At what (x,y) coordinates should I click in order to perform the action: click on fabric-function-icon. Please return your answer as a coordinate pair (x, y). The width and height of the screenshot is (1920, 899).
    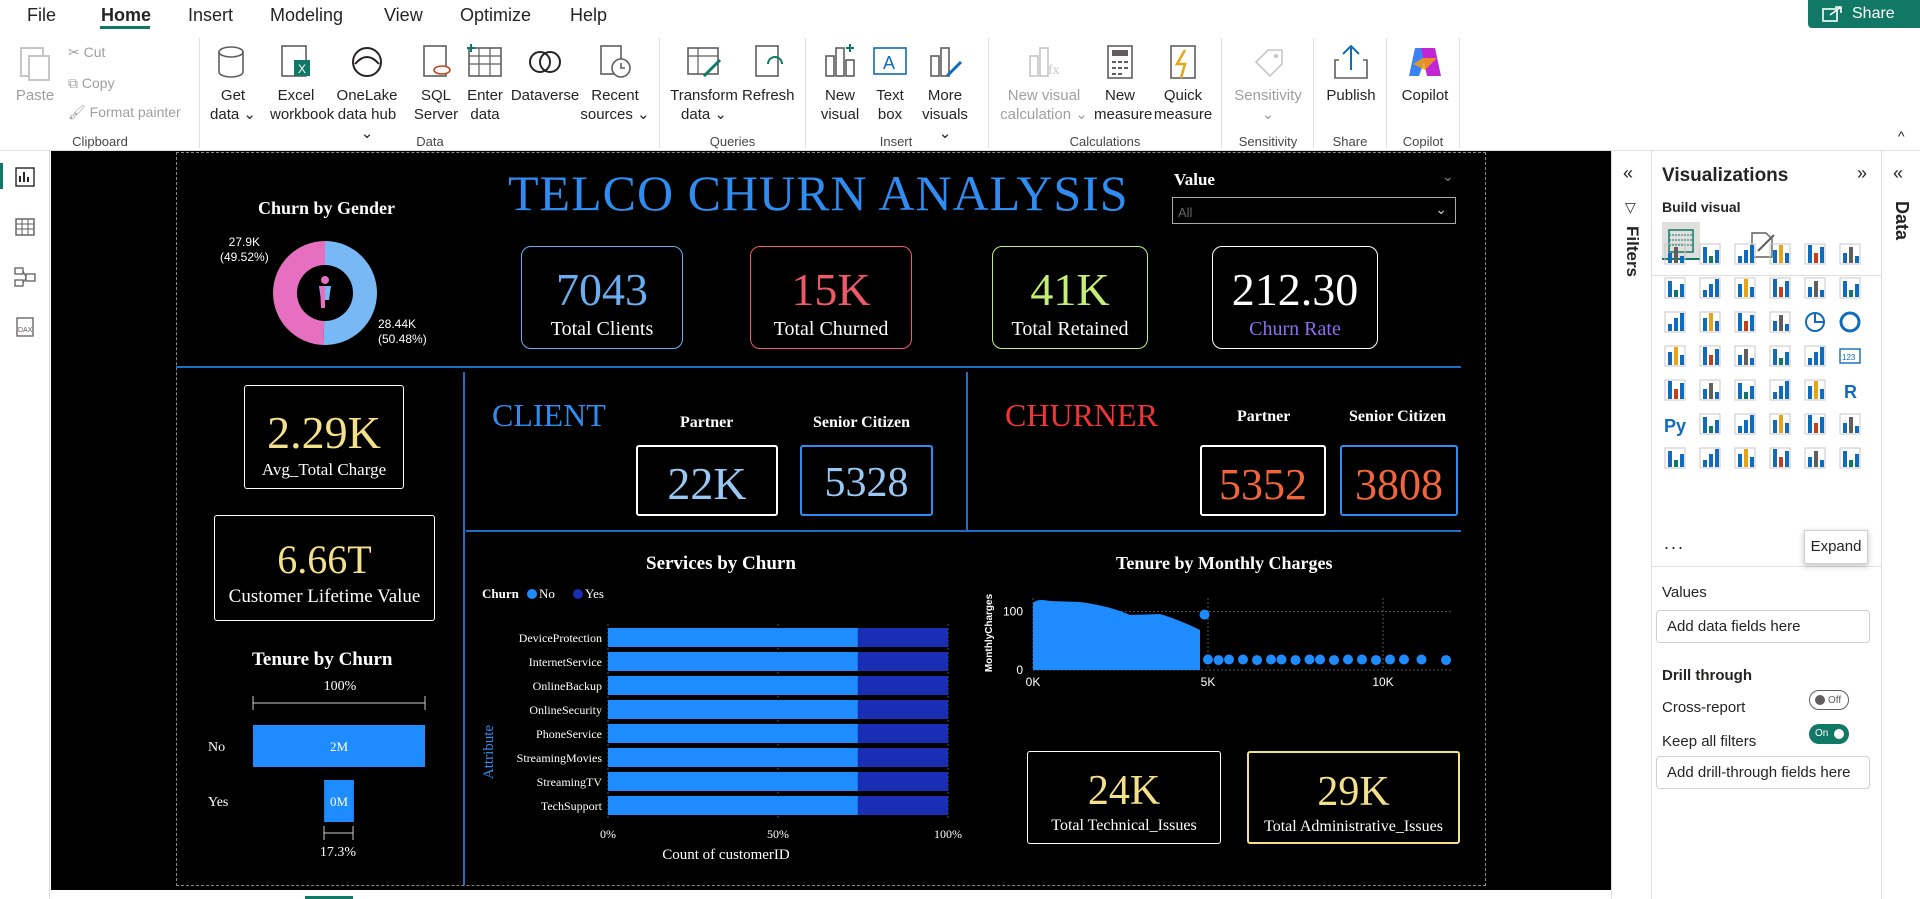
    Looking at the image, I should click on (1780, 458).